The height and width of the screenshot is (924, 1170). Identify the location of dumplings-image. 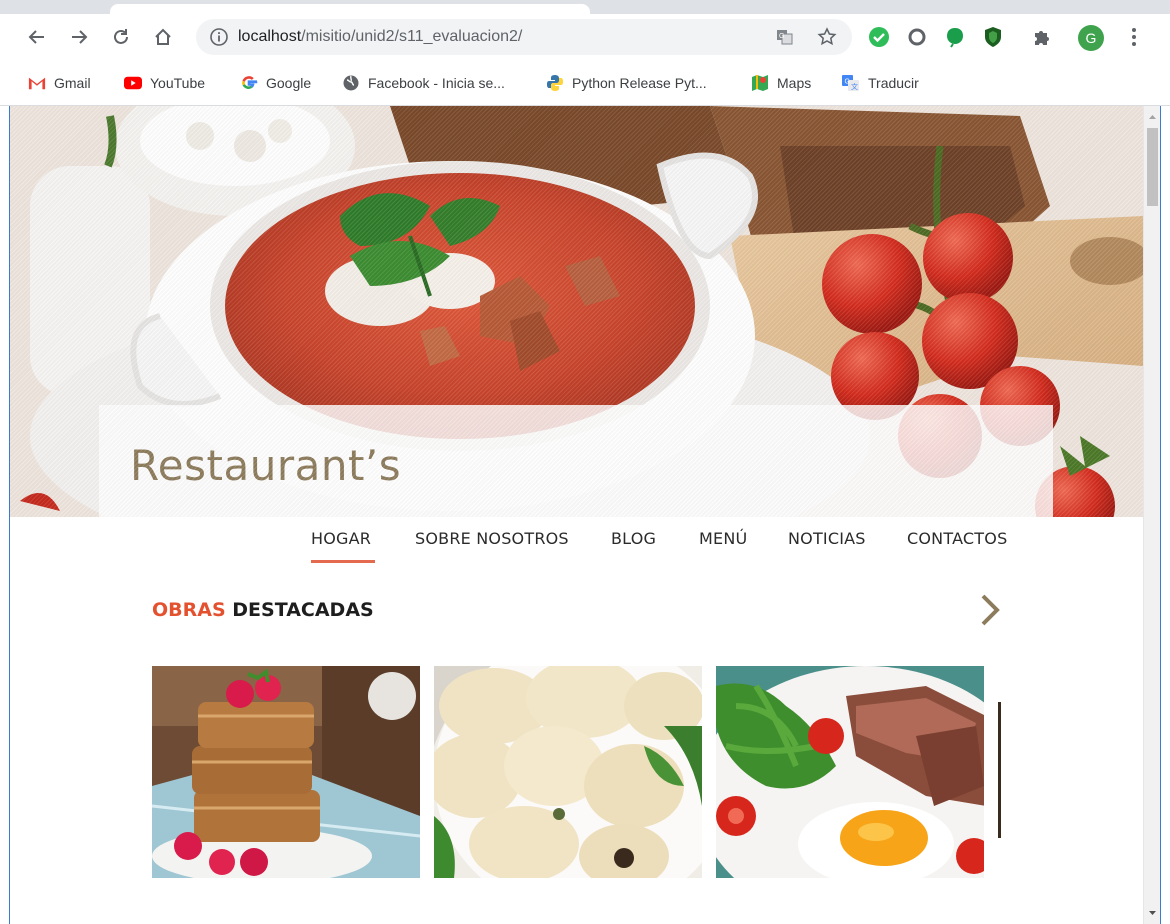
(568, 772).